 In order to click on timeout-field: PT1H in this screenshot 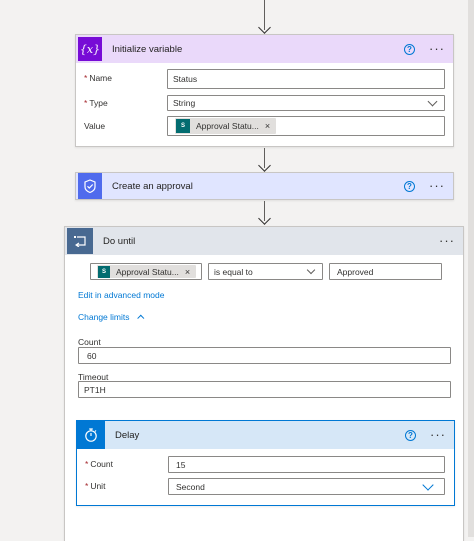, I will do `click(264, 389)`.